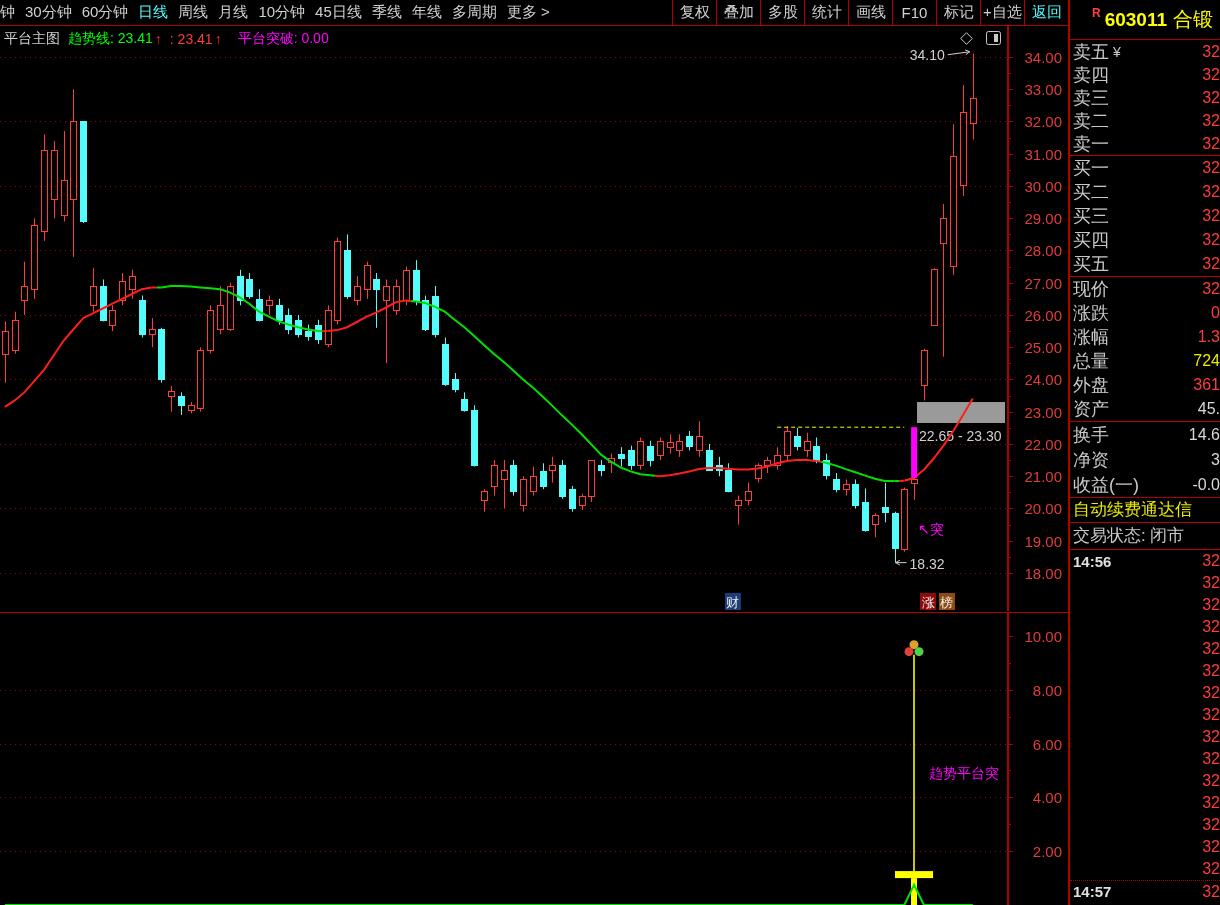  Describe the element at coordinates (48, 12) in the screenshot. I see `period-tab: 30分钟` at that location.